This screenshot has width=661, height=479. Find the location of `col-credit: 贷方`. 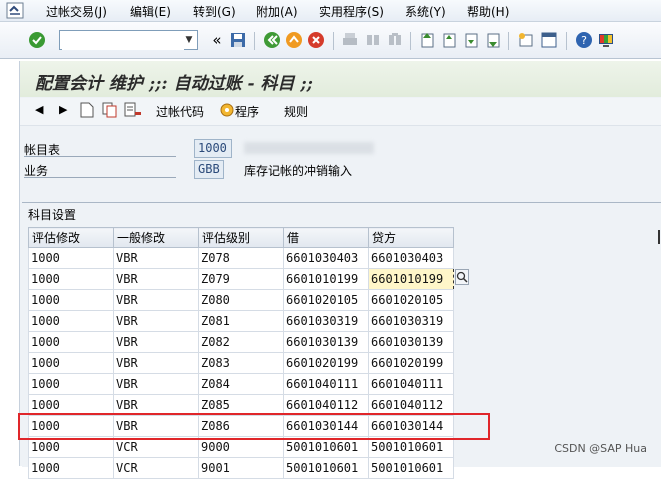

col-credit: 贷方 is located at coordinates (411, 237).